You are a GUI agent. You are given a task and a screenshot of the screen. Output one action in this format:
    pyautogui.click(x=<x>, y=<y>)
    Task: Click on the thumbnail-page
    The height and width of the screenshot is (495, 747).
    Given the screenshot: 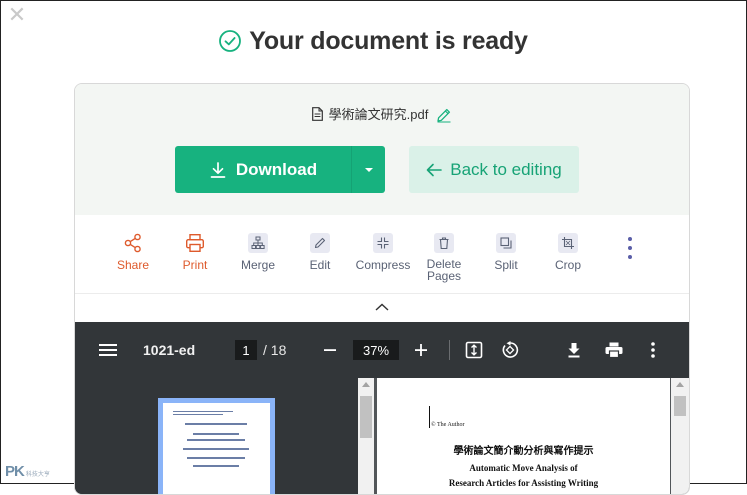 What is the action you would take?
    pyautogui.click(x=216, y=448)
    